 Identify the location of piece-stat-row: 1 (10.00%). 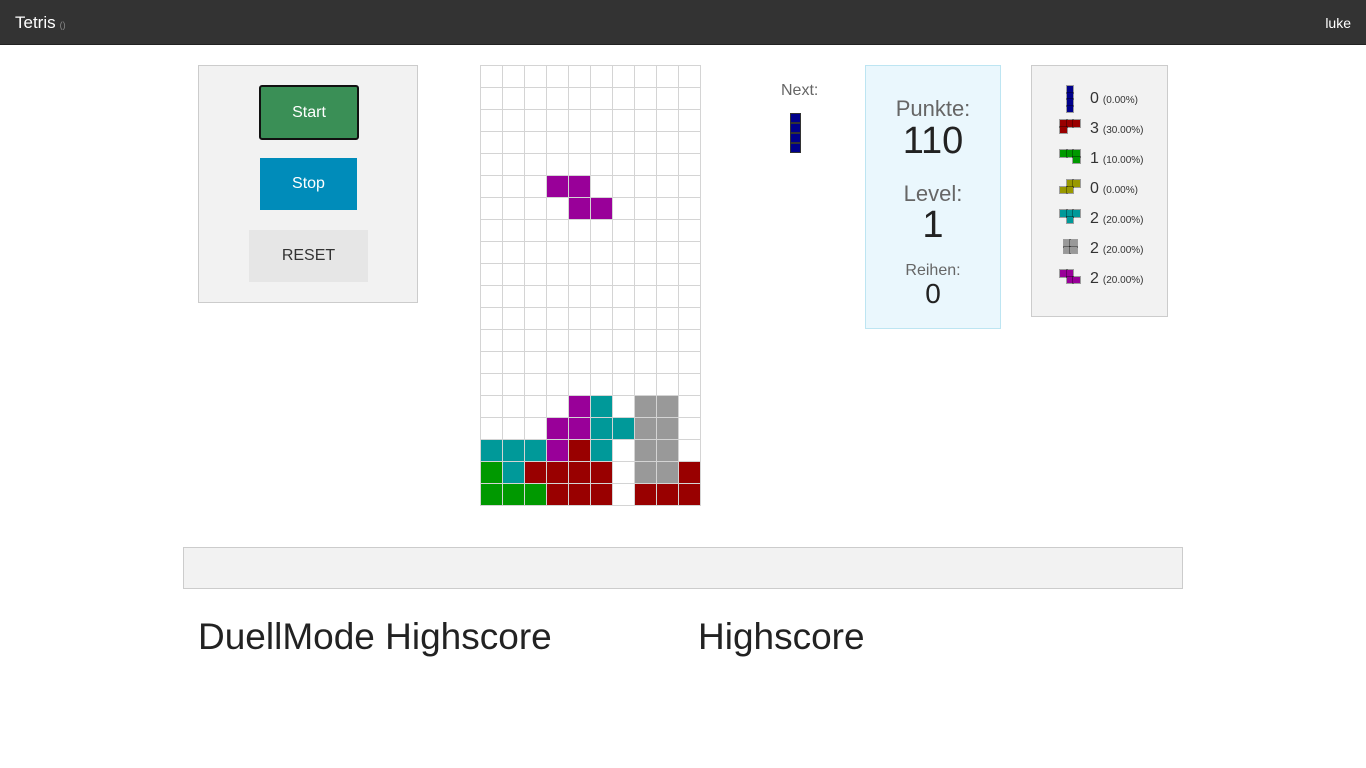
(1099, 158).